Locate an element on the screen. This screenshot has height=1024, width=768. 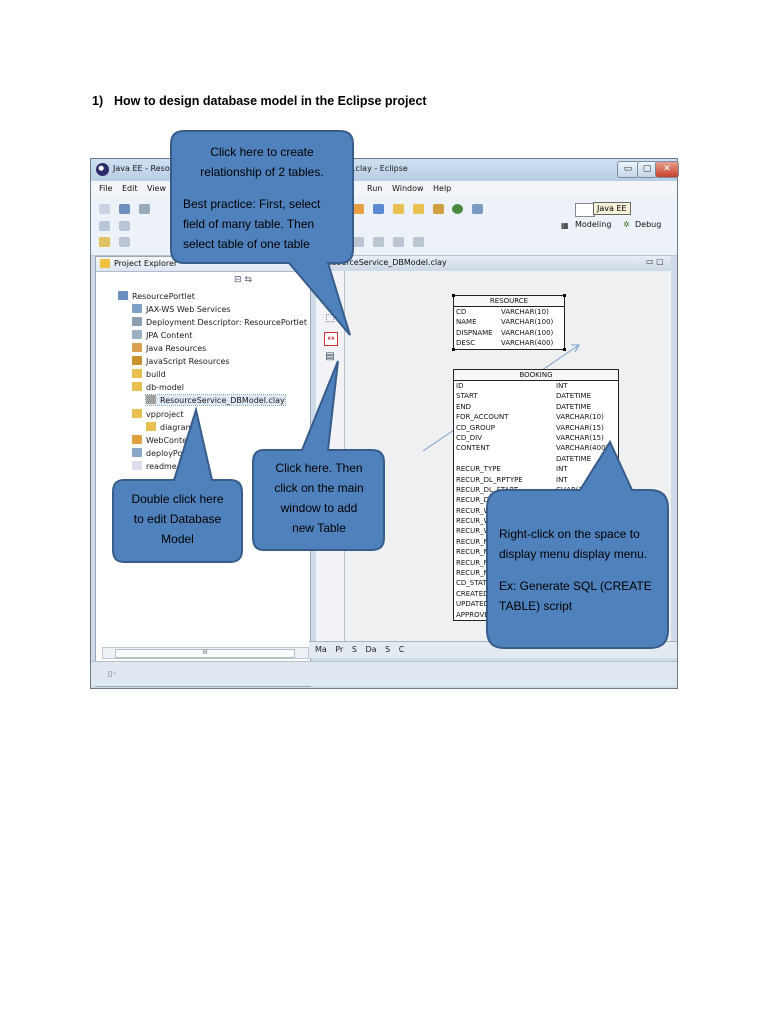
callout-right-click-line4: TABLE) script is located at coordinates (536, 606).